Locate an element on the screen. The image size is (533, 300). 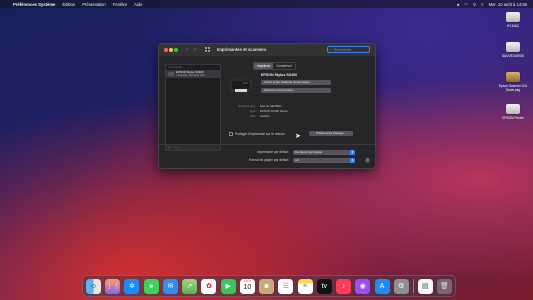
status-area: ● ◠ ⚲ ≡ Mer. 10 août à 14:55 is located at coordinates (489, 4).